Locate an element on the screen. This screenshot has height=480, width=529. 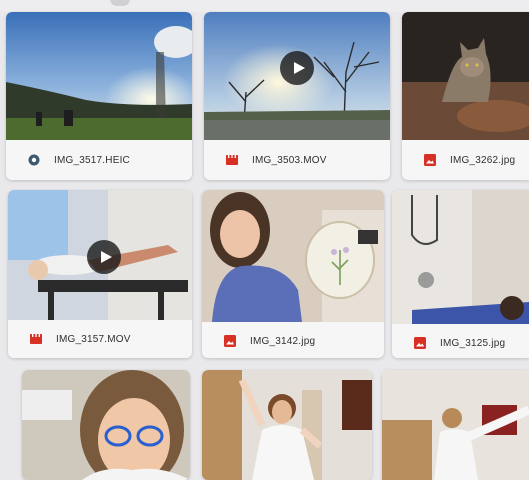
file-name: IMG_3157.MOV is located at coordinates (93, 339).